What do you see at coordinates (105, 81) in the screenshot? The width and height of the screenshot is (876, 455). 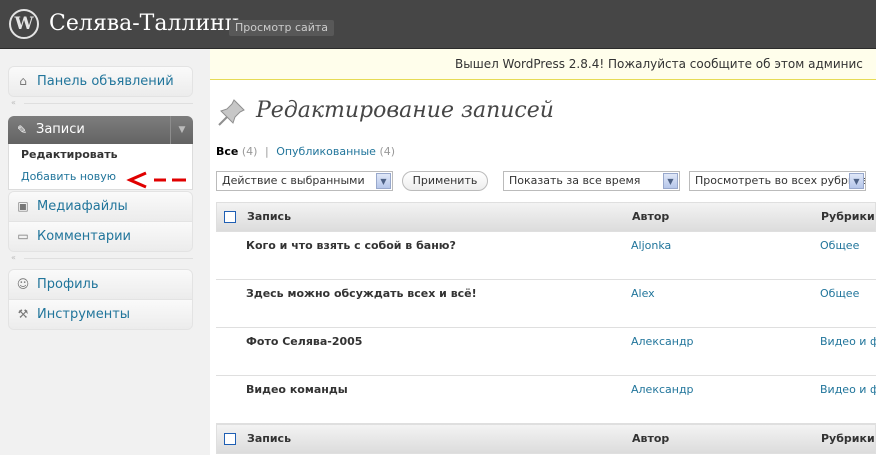 I see `sidebar-item-label: Панель объявлений` at bounding box center [105, 81].